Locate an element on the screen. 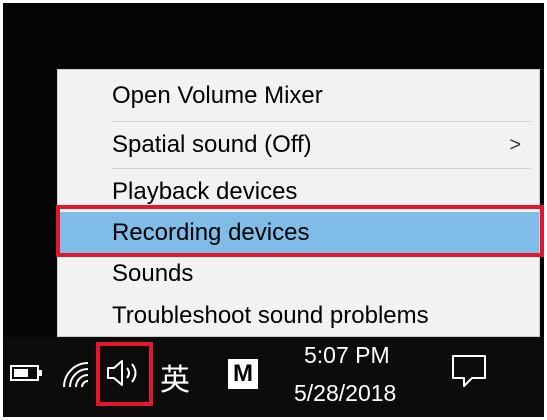 Image resolution: width=547 pixels, height=420 pixels. menu-item-open-volume-mixer: Open Volume Mixer is located at coordinates (298, 96).